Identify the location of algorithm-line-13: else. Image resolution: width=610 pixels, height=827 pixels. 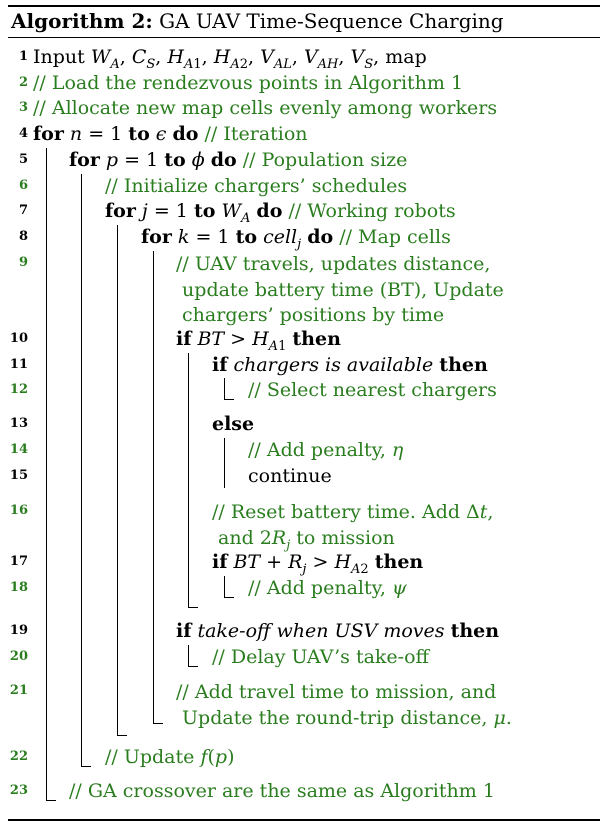
(233, 424).